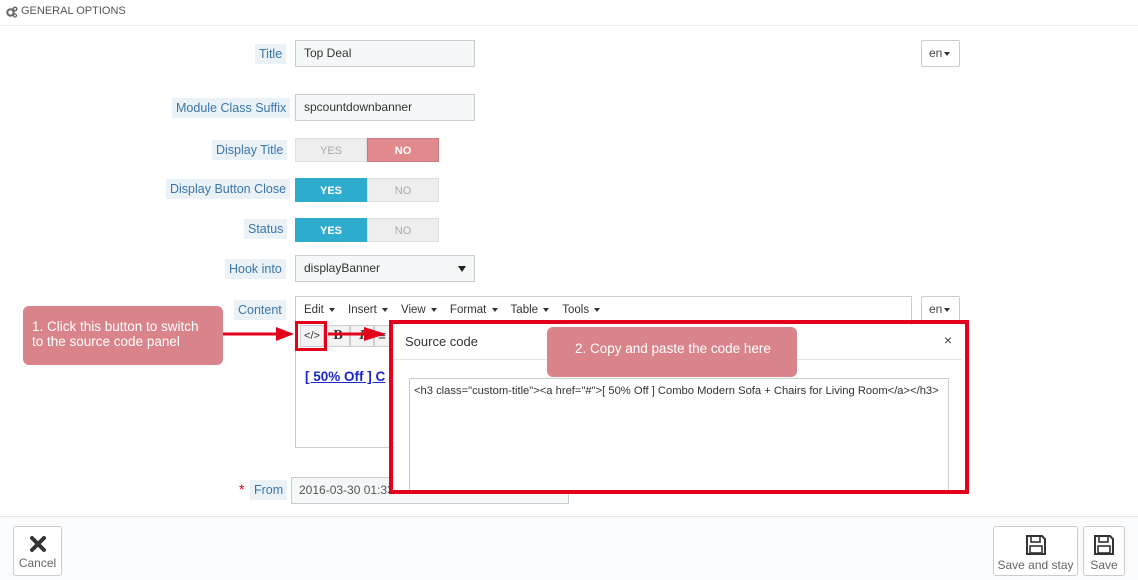 This screenshot has height=580, width=1138. I want to click on content-language-code: en, so click(936, 309).